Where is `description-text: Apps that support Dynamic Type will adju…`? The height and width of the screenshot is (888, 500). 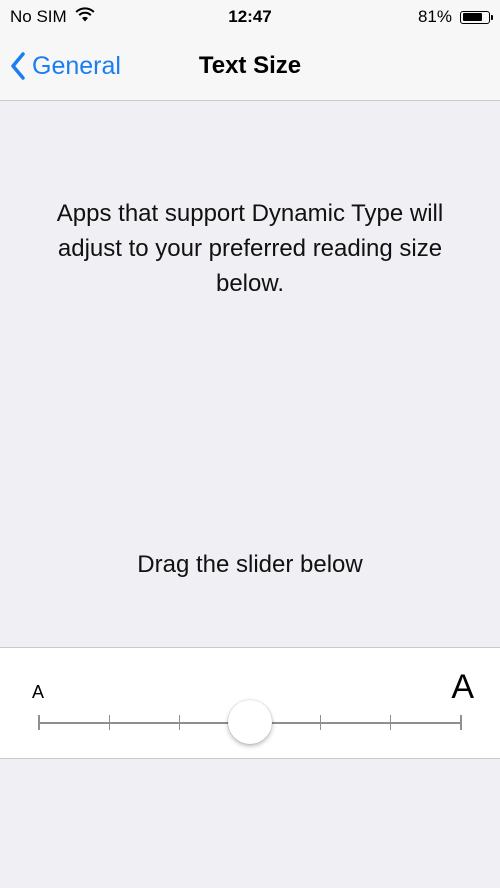 description-text: Apps that support Dynamic Type will adju… is located at coordinates (250, 248).